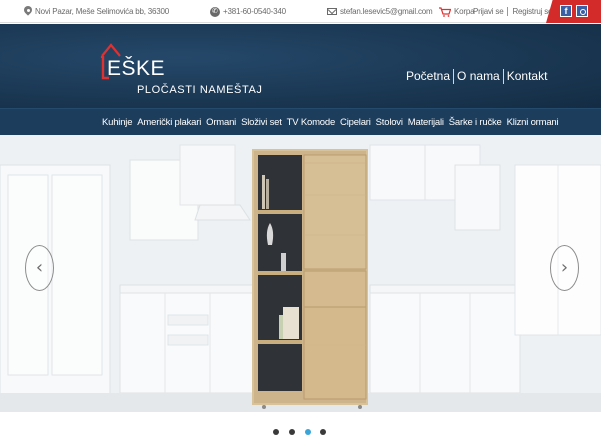  Describe the element at coordinates (445, 11) in the screenshot. I see `cart-icon` at that location.